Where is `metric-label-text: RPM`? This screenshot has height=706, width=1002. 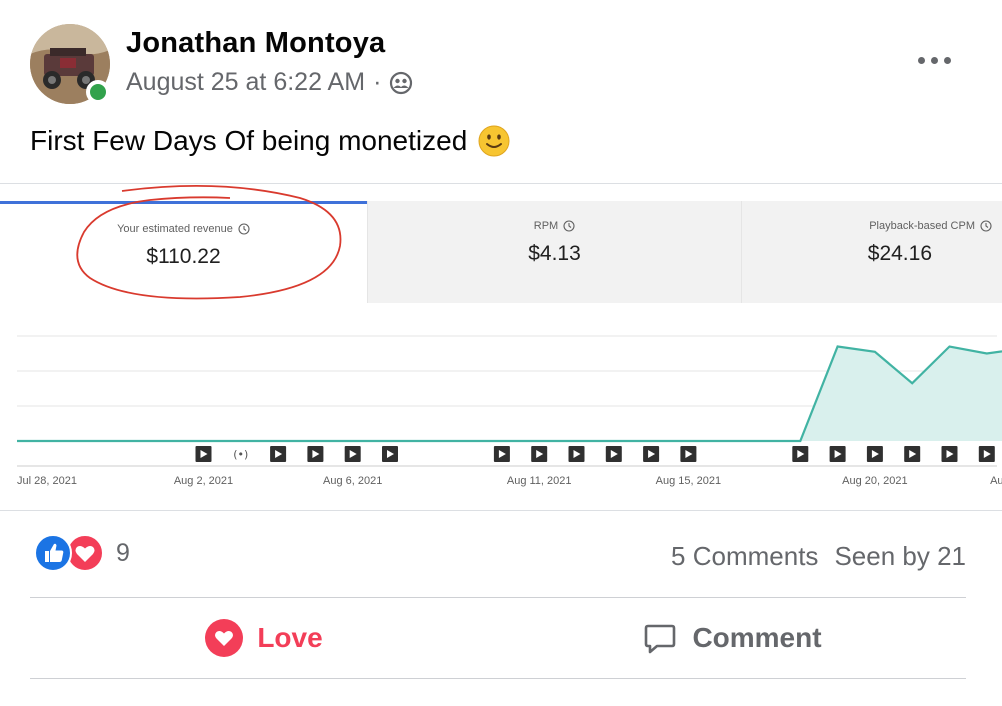
metric-label-text: RPM is located at coordinates (546, 226).